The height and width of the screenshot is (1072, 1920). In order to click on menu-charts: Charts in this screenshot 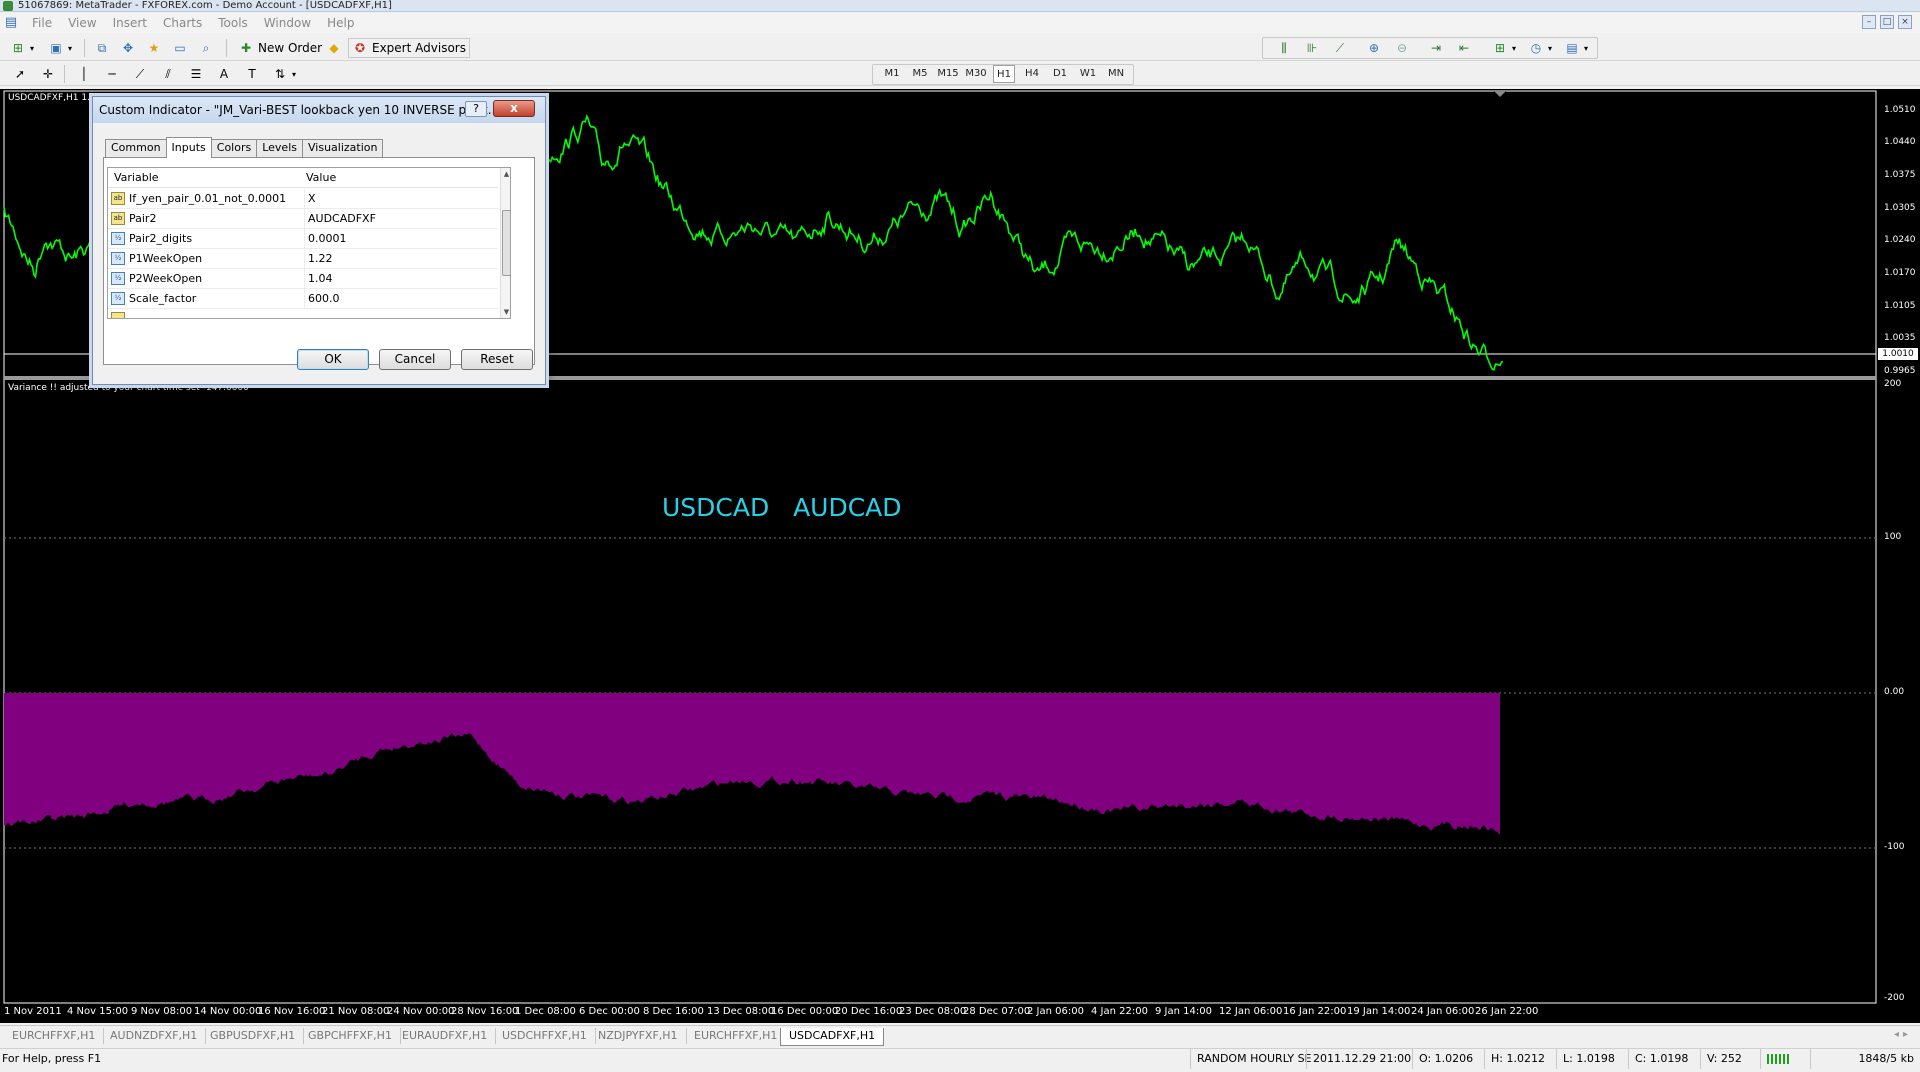, I will do `click(182, 23)`.